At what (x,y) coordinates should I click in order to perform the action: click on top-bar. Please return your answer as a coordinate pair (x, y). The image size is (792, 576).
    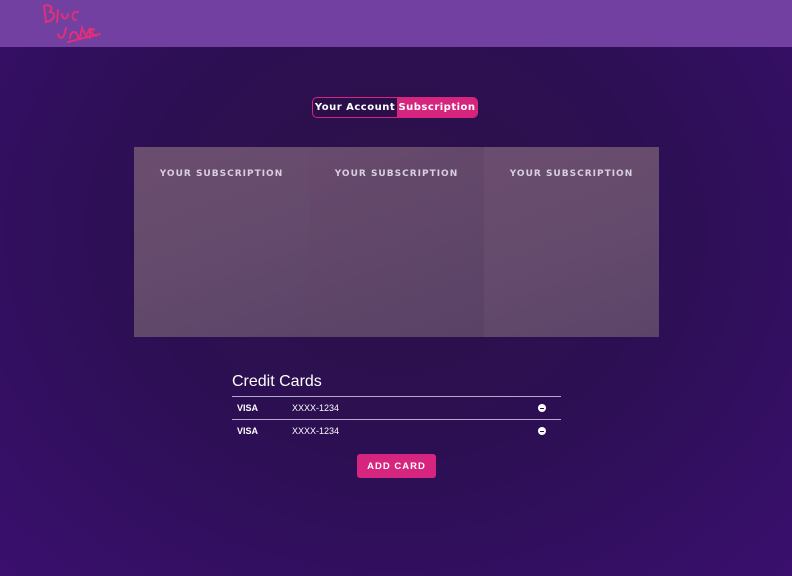
    Looking at the image, I should click on (396, 23).